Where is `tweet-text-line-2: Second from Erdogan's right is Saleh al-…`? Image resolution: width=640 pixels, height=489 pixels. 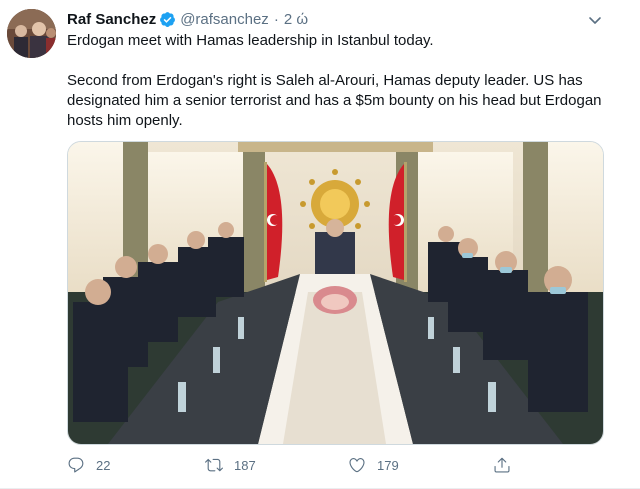
tweet-text-line-2: Second from Erdogan's right is Saleh al-… is located at coordinates (334, 100).